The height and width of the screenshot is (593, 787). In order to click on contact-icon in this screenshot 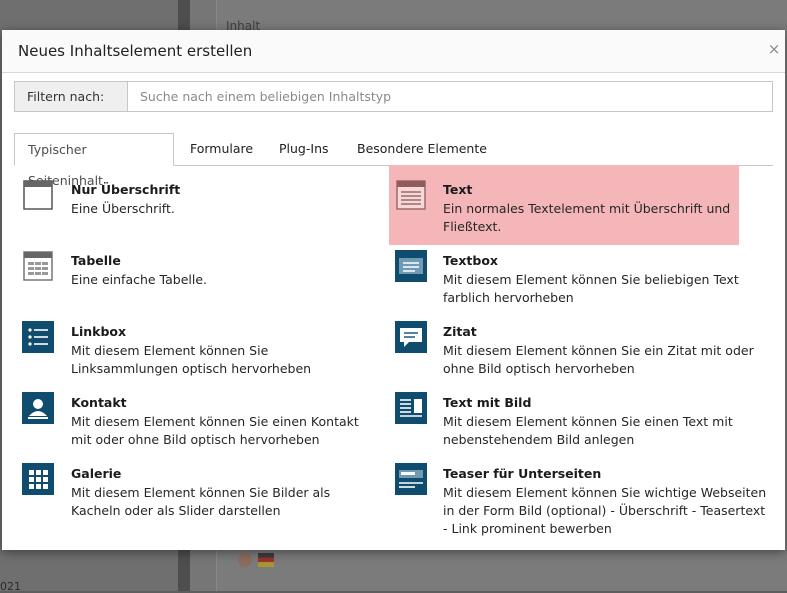, I will do `click(38, 408)`.